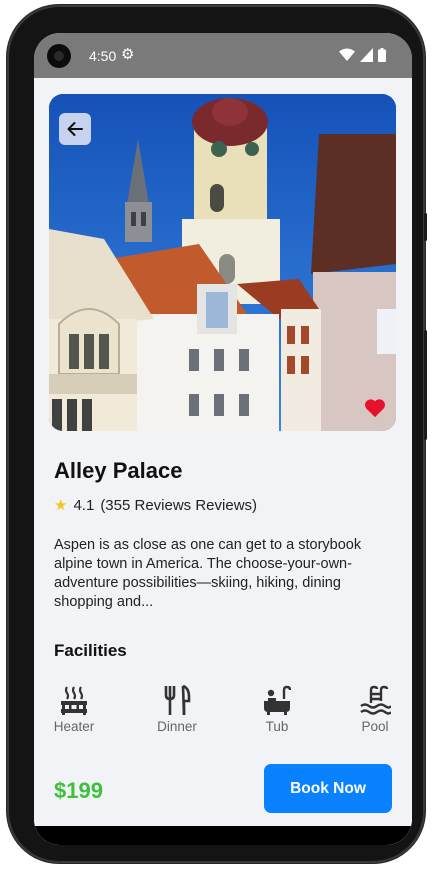  I want to click on facility-dinner: Dinner, so click(177, 707).